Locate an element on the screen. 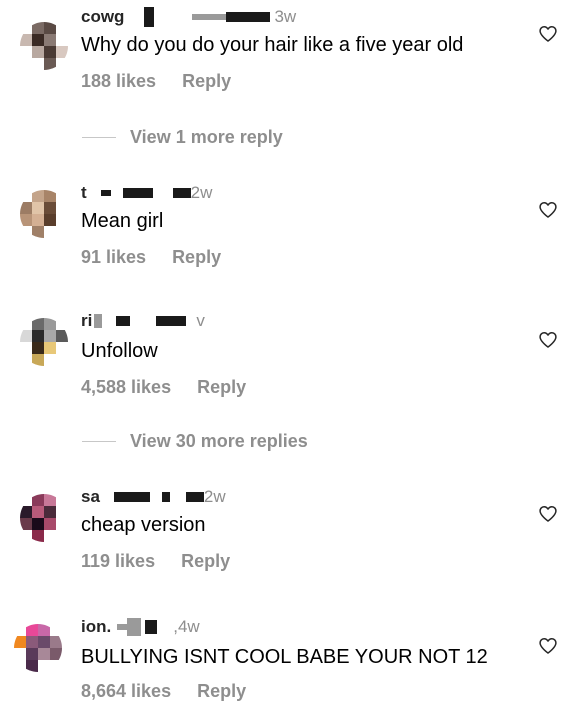 This screenshot has height=727, width=568. likes-count: 188 likes is located at coordinates (118, 81).